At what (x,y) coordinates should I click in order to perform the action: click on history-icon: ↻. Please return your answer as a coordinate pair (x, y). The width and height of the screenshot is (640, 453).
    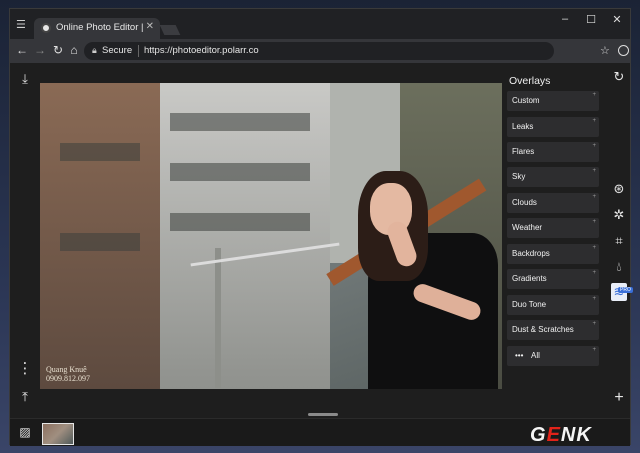
    Looking at the image, I should click on (619, 77).